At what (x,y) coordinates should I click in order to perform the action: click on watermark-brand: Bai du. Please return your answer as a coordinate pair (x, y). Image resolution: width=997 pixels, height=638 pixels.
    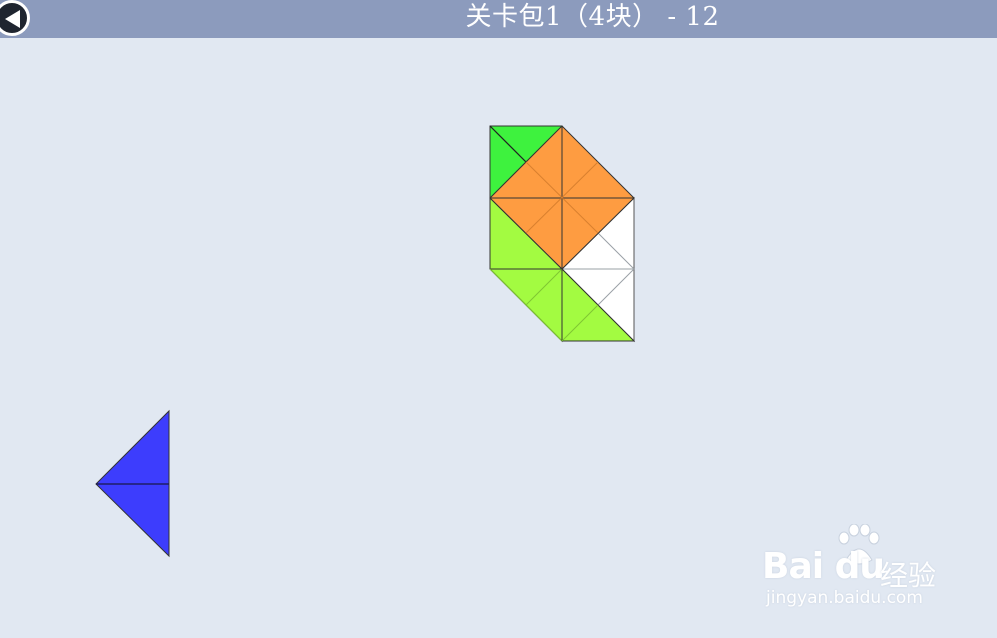
    Looking at the image, I should click on (823, 566).